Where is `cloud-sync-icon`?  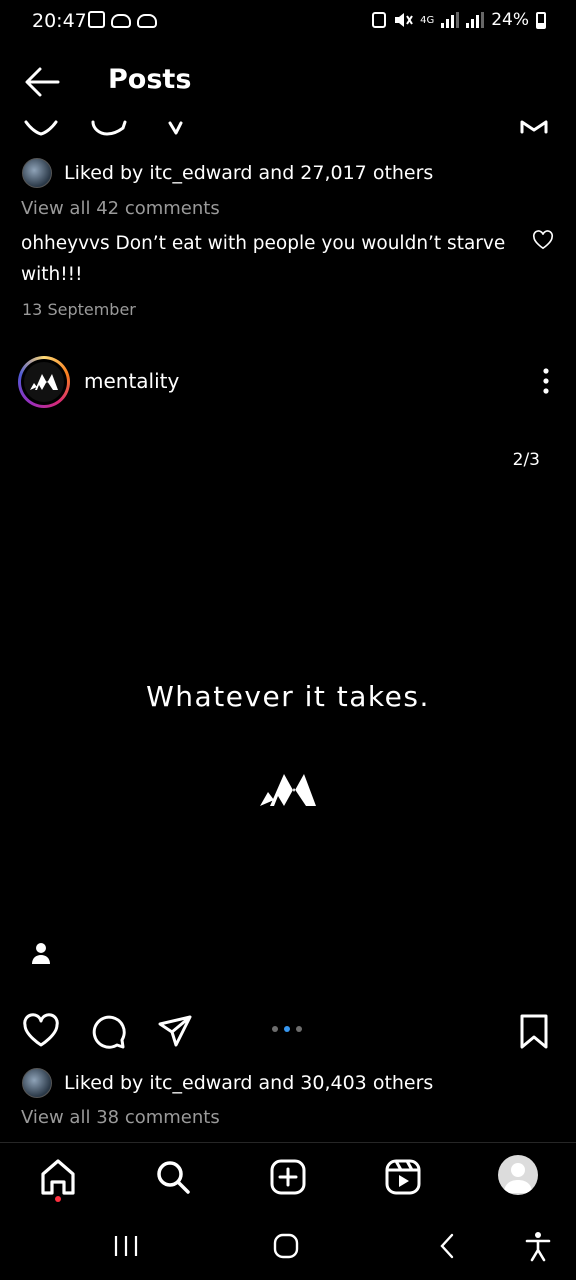 cloud-sync-icon is located at coordinates (147, 21).